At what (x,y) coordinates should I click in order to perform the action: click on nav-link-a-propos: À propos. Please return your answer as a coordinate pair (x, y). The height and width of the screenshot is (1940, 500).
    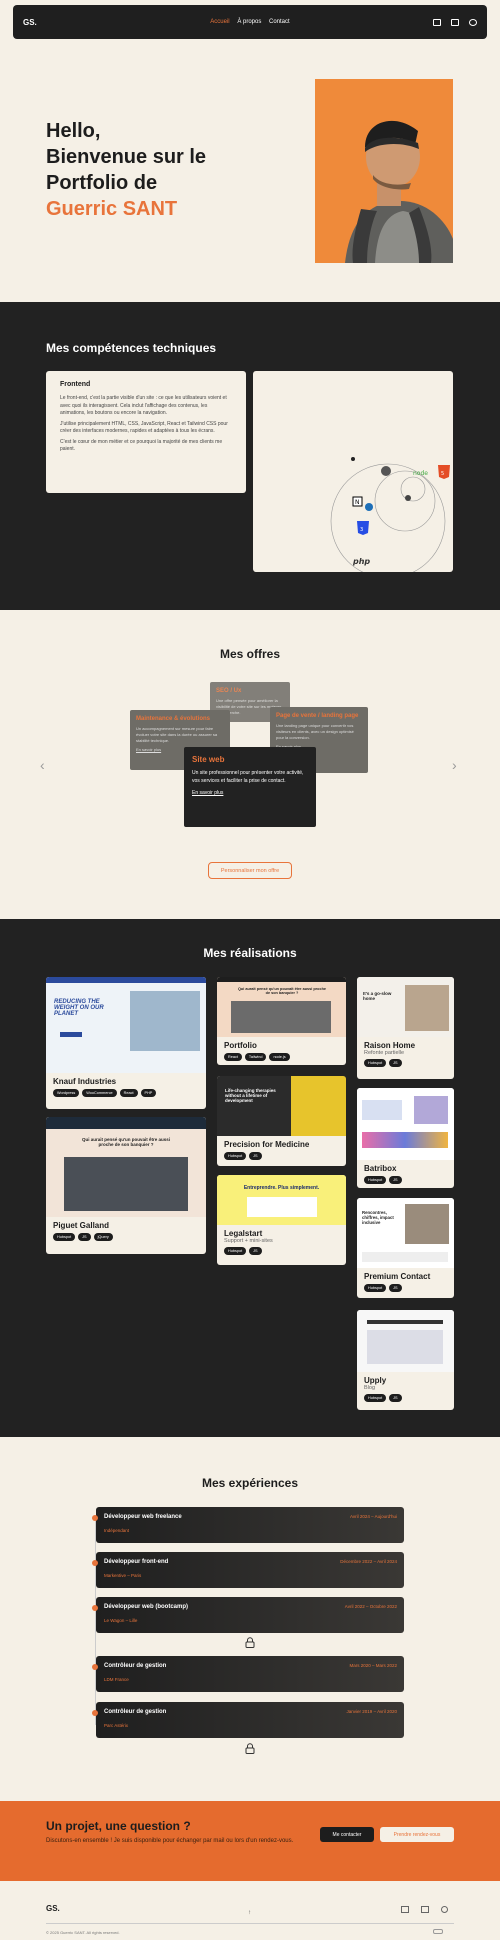
    Looking at the image, I should click on (249, 22).